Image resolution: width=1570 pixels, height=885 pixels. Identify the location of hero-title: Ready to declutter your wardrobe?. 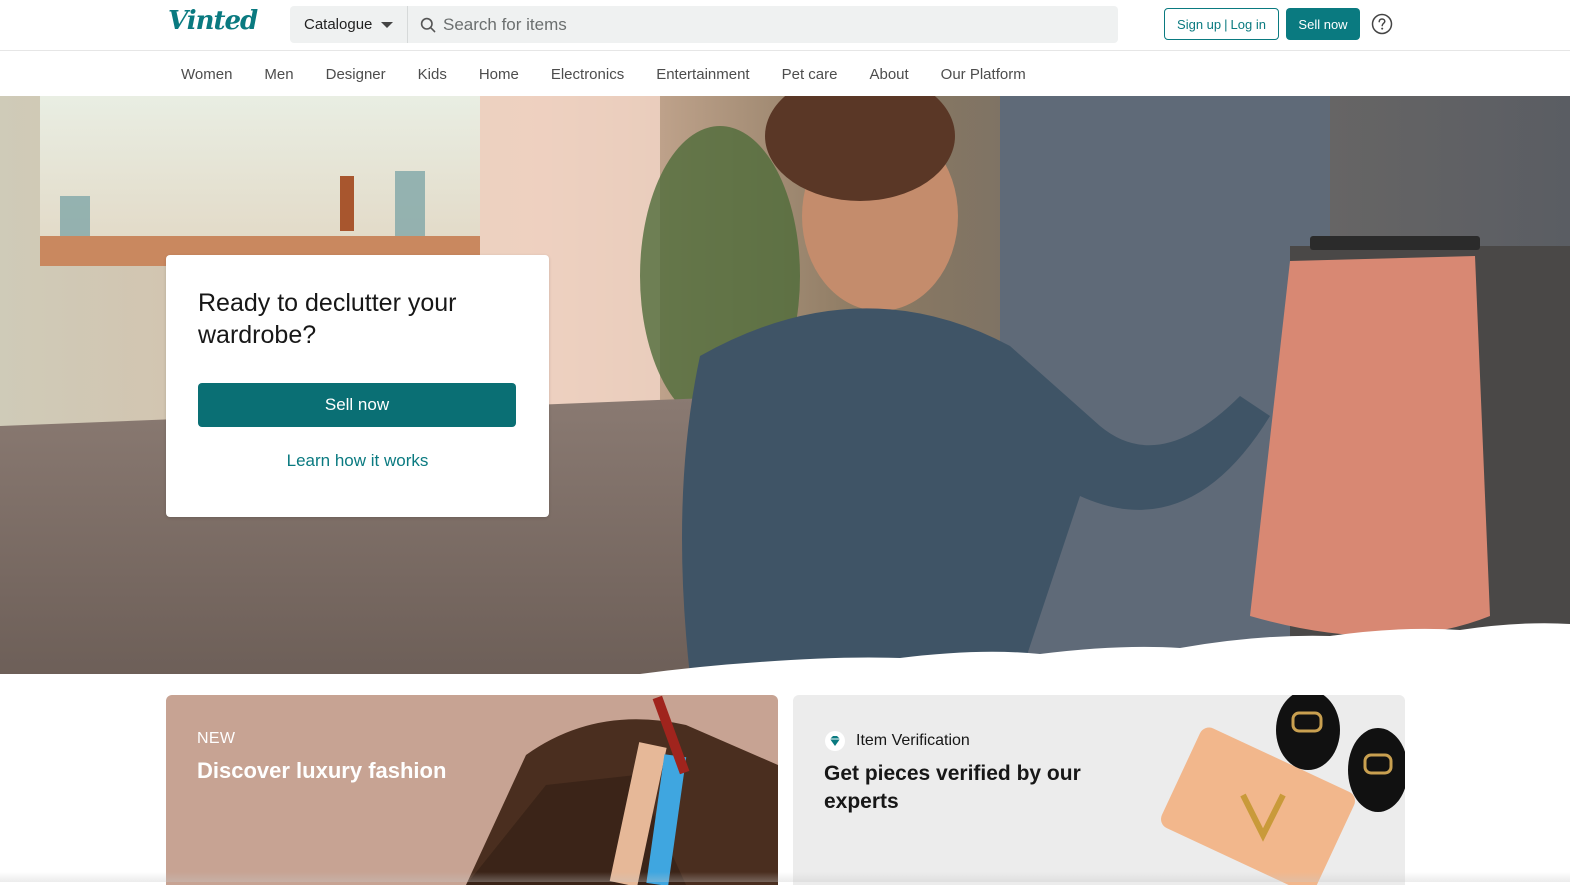
(327, 319).